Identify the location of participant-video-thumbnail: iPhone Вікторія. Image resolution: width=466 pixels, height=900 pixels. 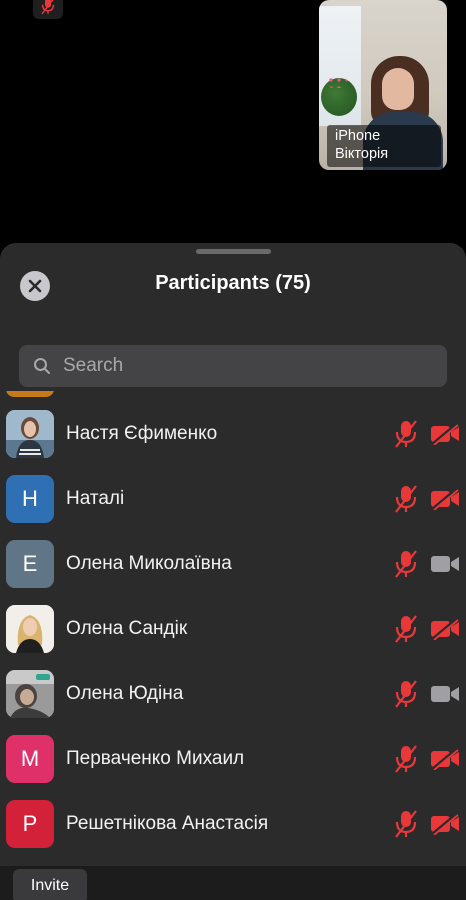
(383, 85).